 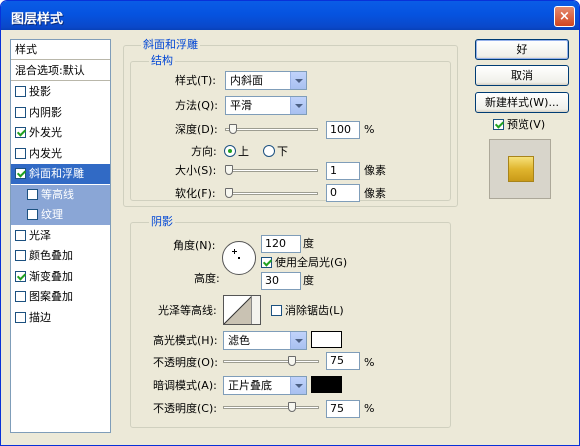 What do you see at coordinates (207, 278) in the screenshot?
I see `altitude-label: 高度:` at bounding box center [207, 278].